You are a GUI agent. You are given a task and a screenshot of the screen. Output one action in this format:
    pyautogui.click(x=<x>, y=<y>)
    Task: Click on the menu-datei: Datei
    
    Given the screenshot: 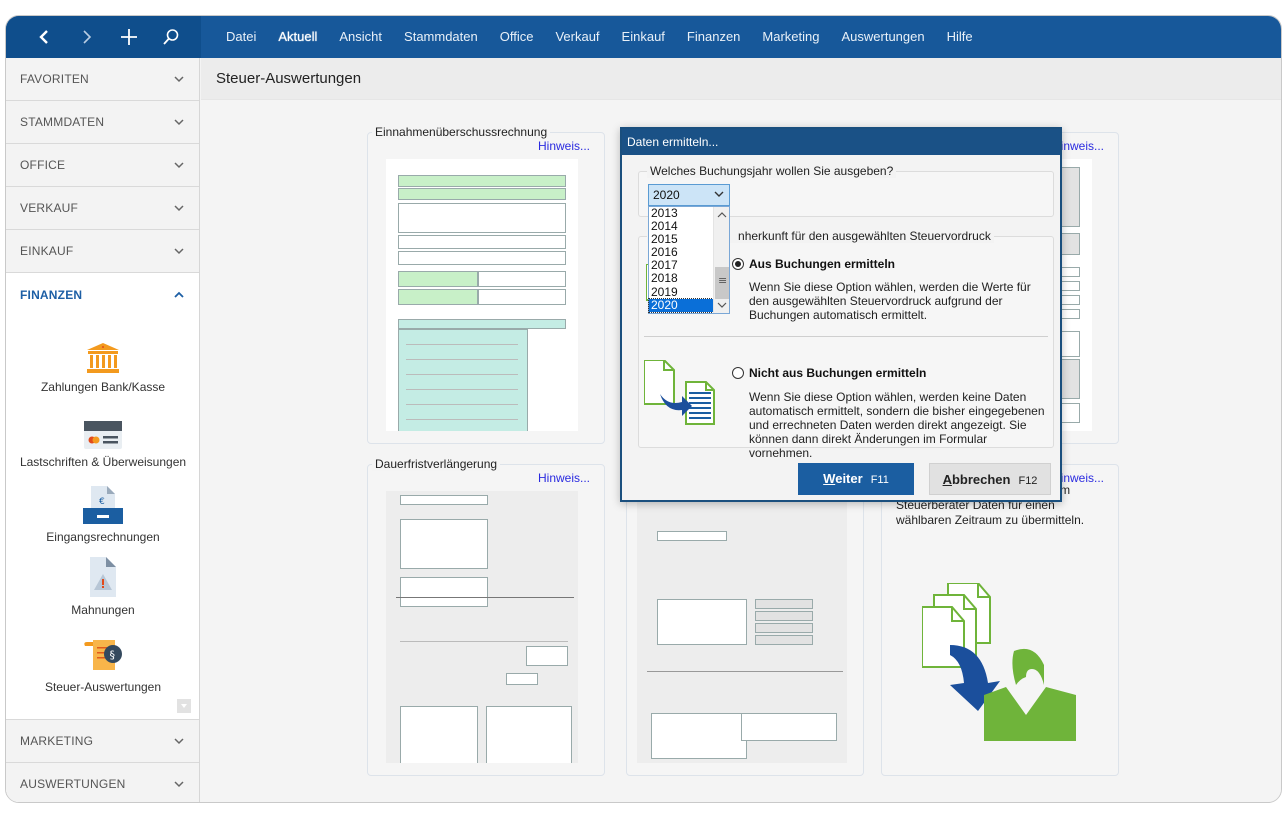 What is the action you would take?
    pyautogui.click(x=241, y=37)
    